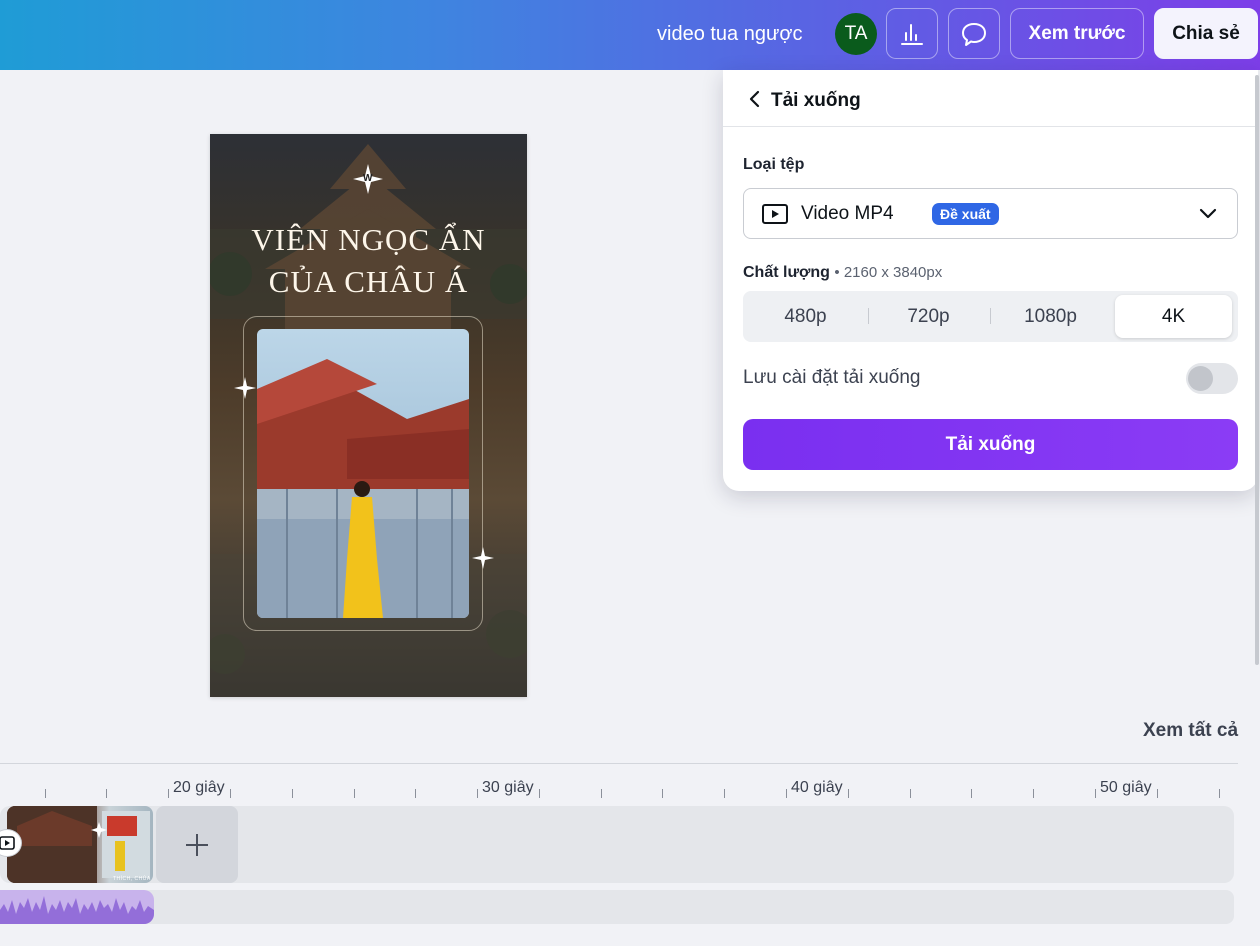 The image size is (1260, 946). I want to click on video-file-icon, so click(775, 214).